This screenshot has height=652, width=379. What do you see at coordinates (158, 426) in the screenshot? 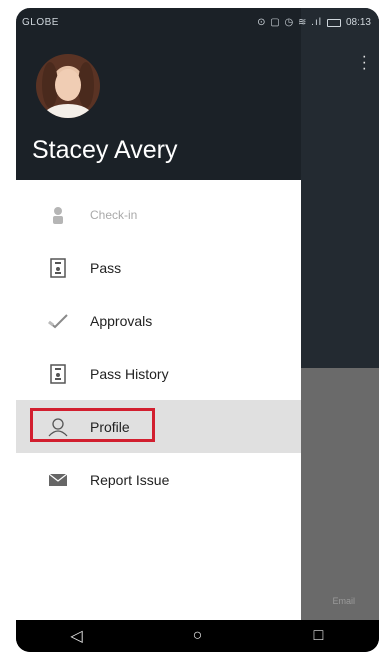
I see `menu-item-profile: Profile` at bounding box center [158, 426].